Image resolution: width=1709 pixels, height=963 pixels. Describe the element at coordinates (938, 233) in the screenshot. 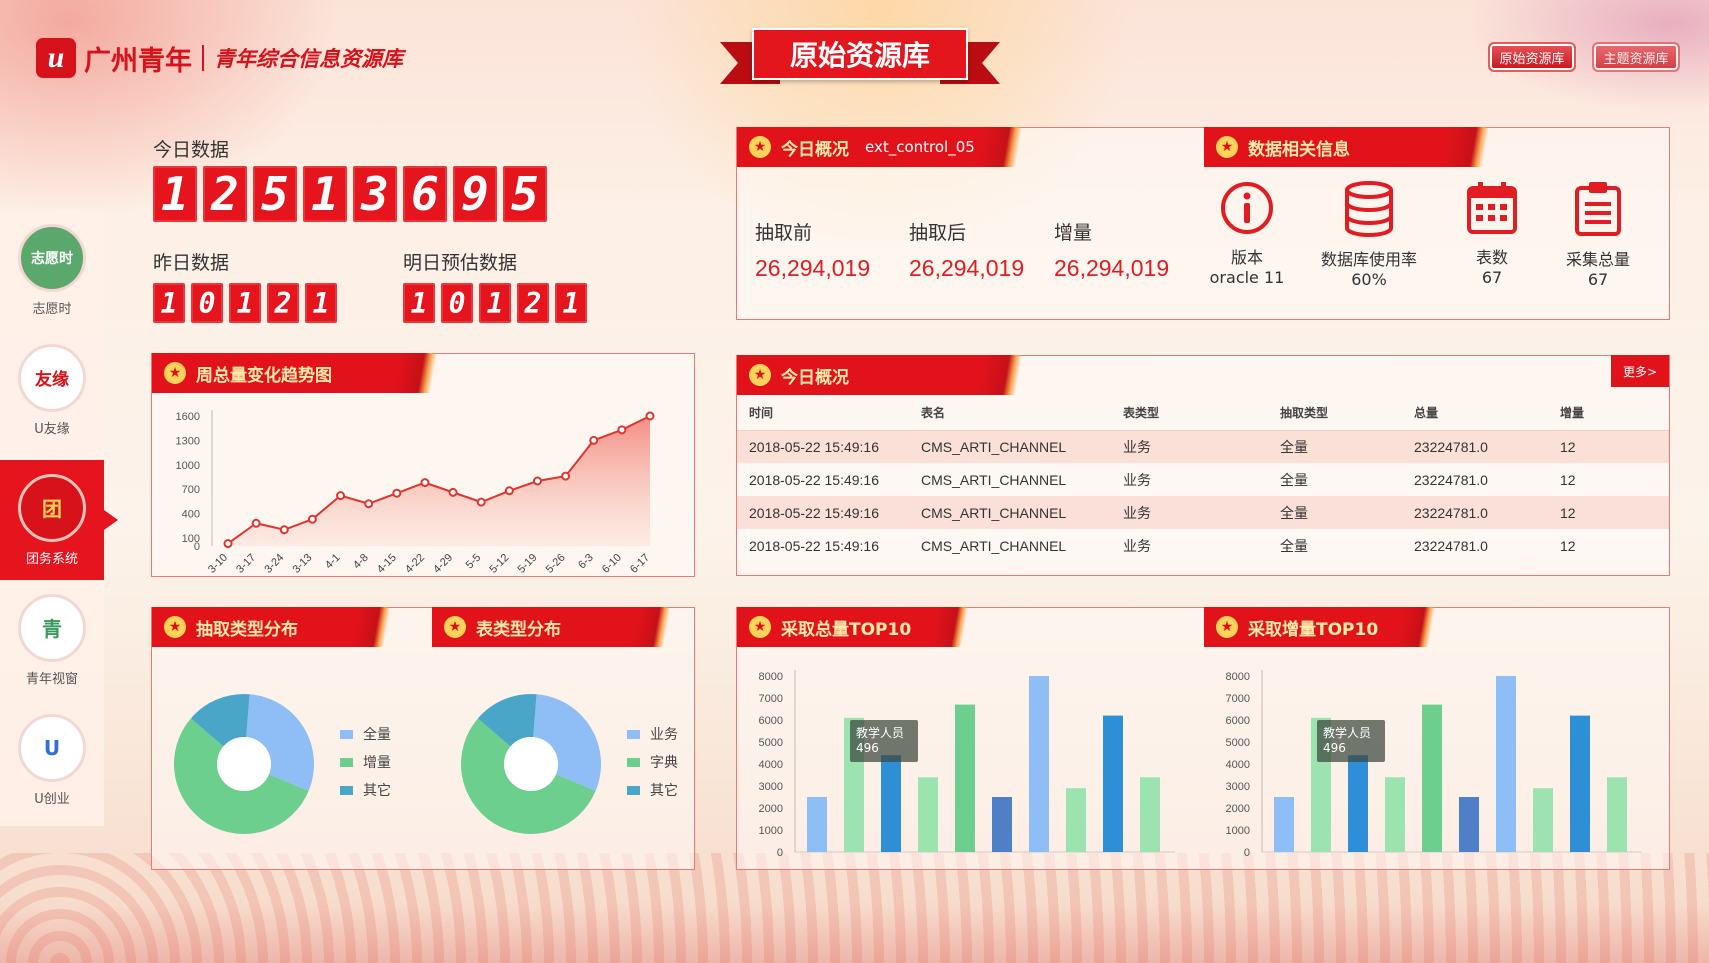

I see `stat-label: 抽取后` at that location.